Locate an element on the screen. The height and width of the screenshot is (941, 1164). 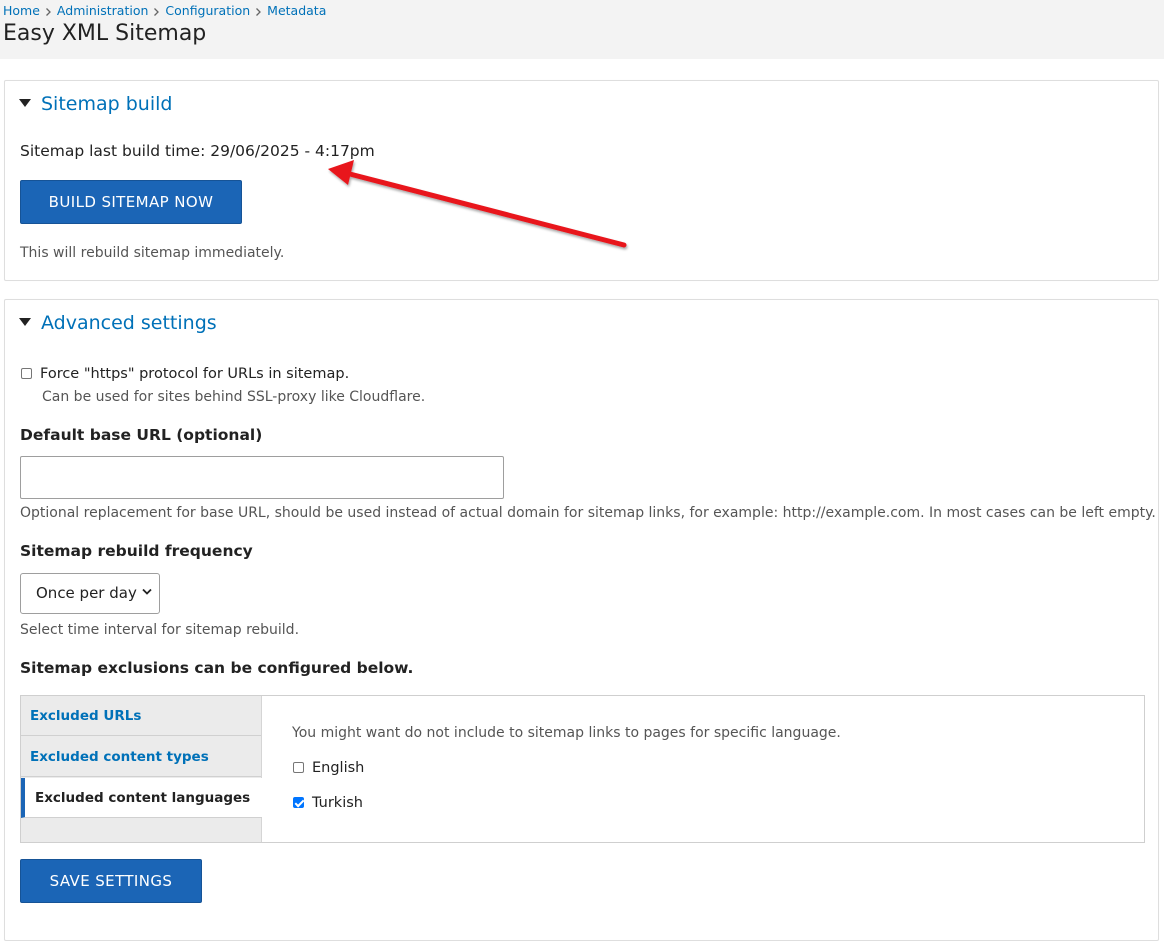
tab-excluded-content-types: Excluded content types is located at coordinates (141, 757).